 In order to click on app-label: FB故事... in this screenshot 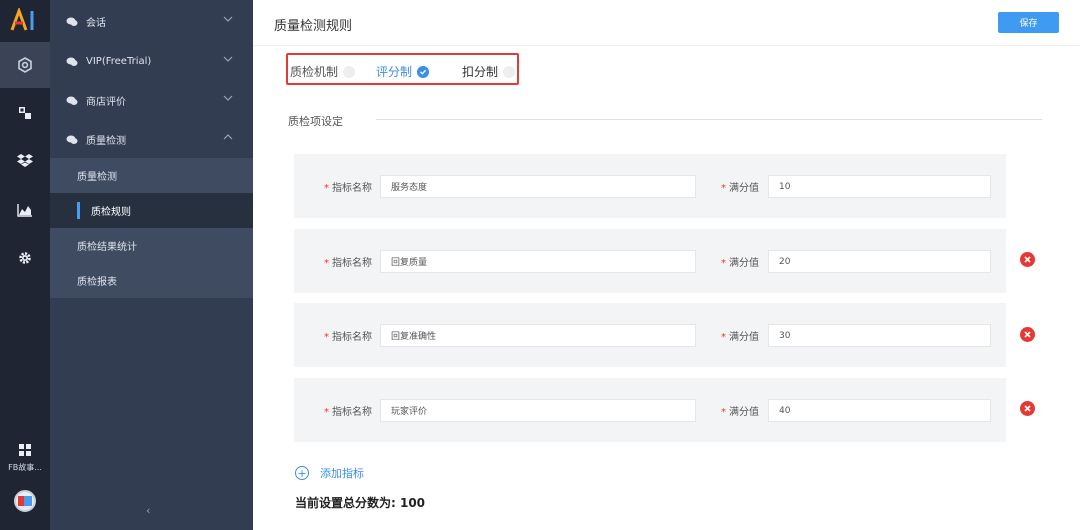, I will do `click(25, 467)`.